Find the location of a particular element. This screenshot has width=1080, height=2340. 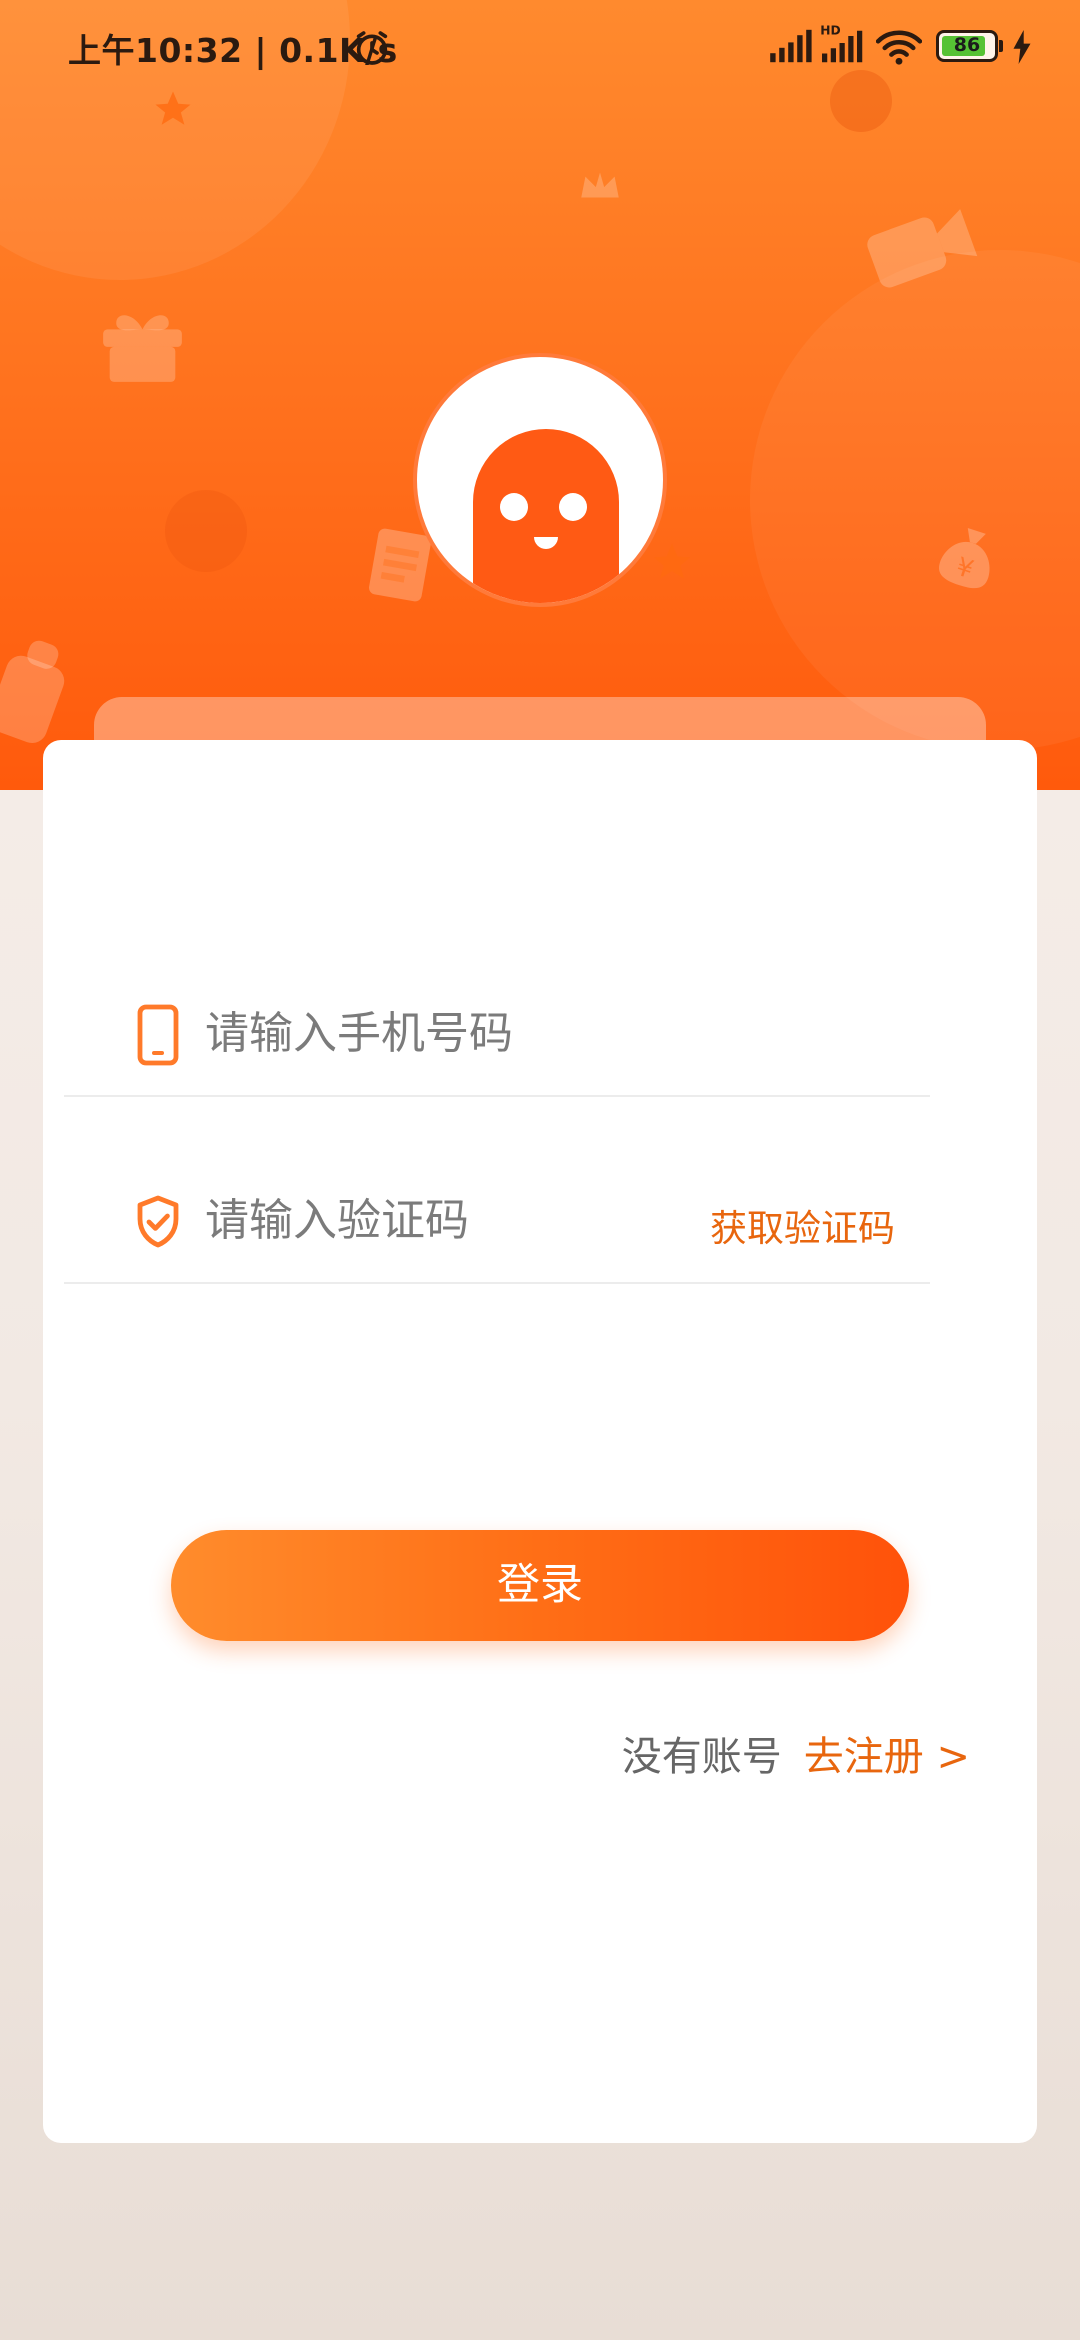

shield-check-icon is located at coordinates (158, 1221).